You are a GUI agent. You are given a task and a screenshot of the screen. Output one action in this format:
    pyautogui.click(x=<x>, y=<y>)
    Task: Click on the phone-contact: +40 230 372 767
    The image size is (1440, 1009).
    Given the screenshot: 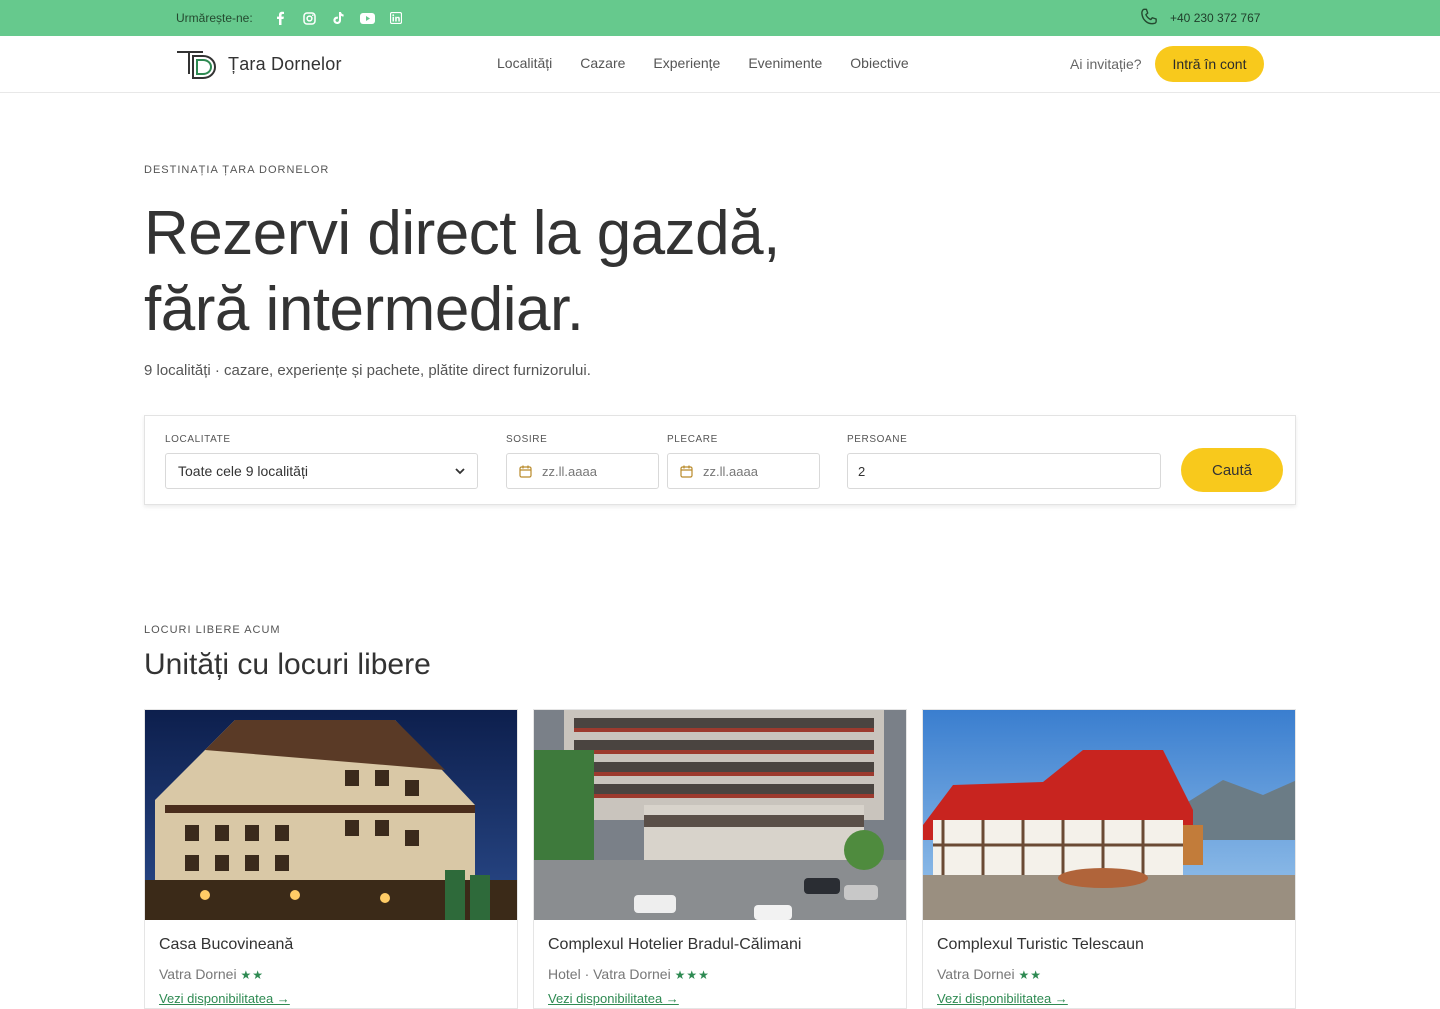 What is the action you would take?
    pyautogui.click(x=1199, y=18)
    